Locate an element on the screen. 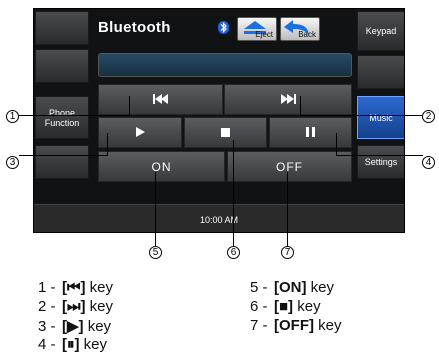  stop-icon is located at coordinates (225, 133).